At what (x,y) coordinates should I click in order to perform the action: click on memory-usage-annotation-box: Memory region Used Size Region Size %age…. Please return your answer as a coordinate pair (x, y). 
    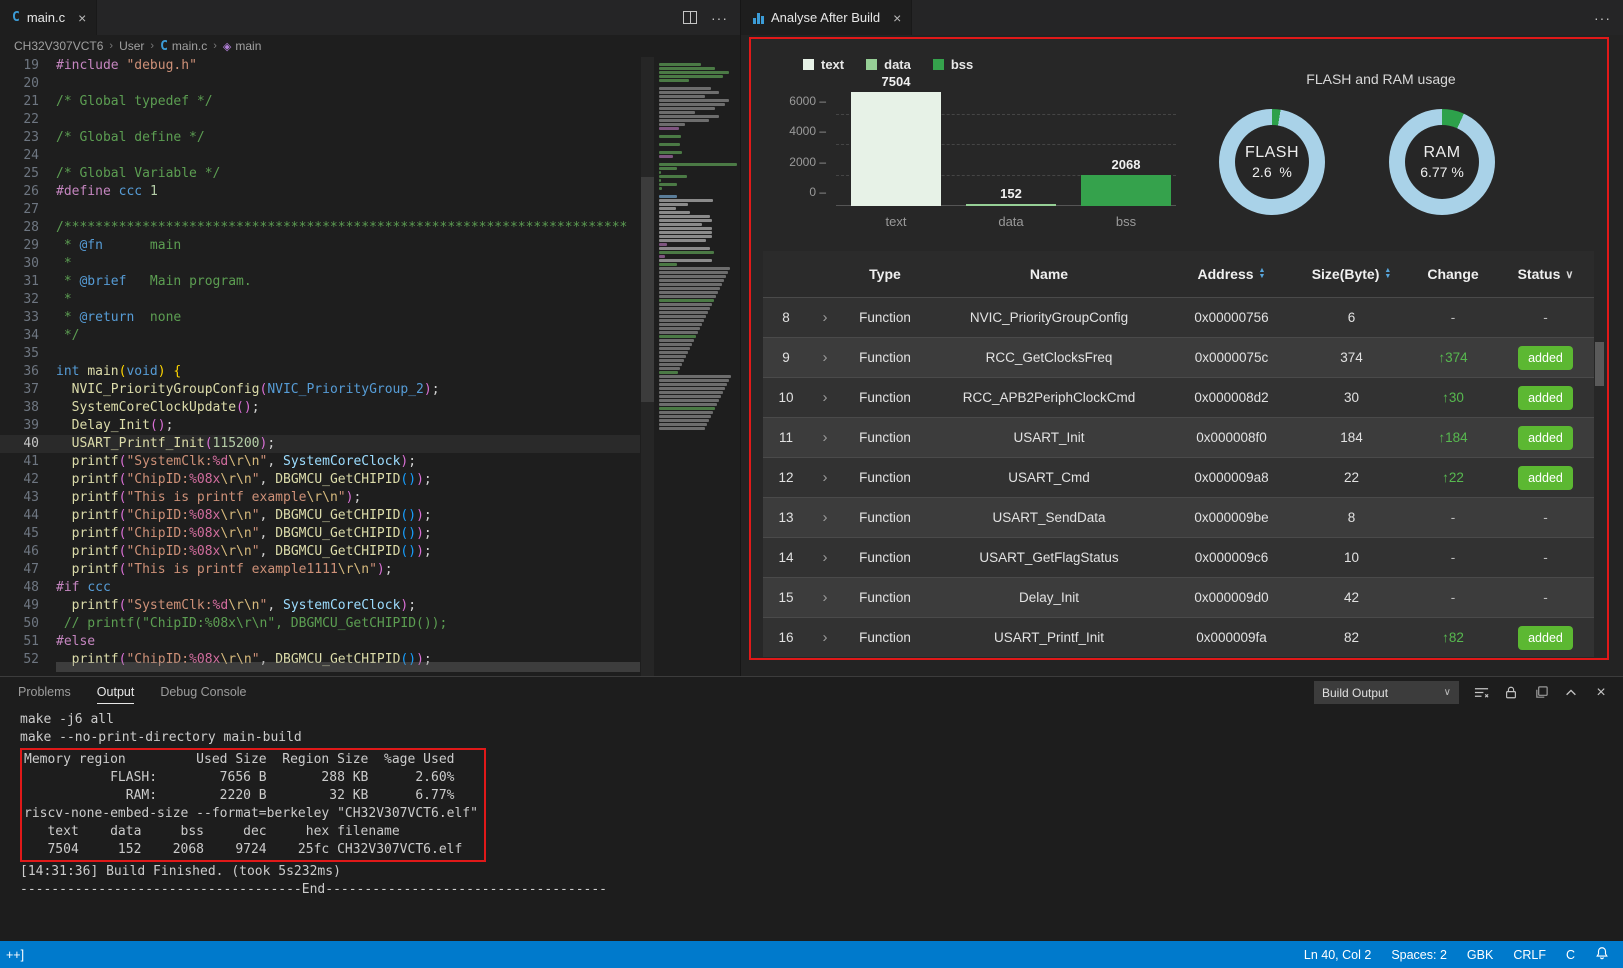
    Looking at the image, I should click on (253, 805).